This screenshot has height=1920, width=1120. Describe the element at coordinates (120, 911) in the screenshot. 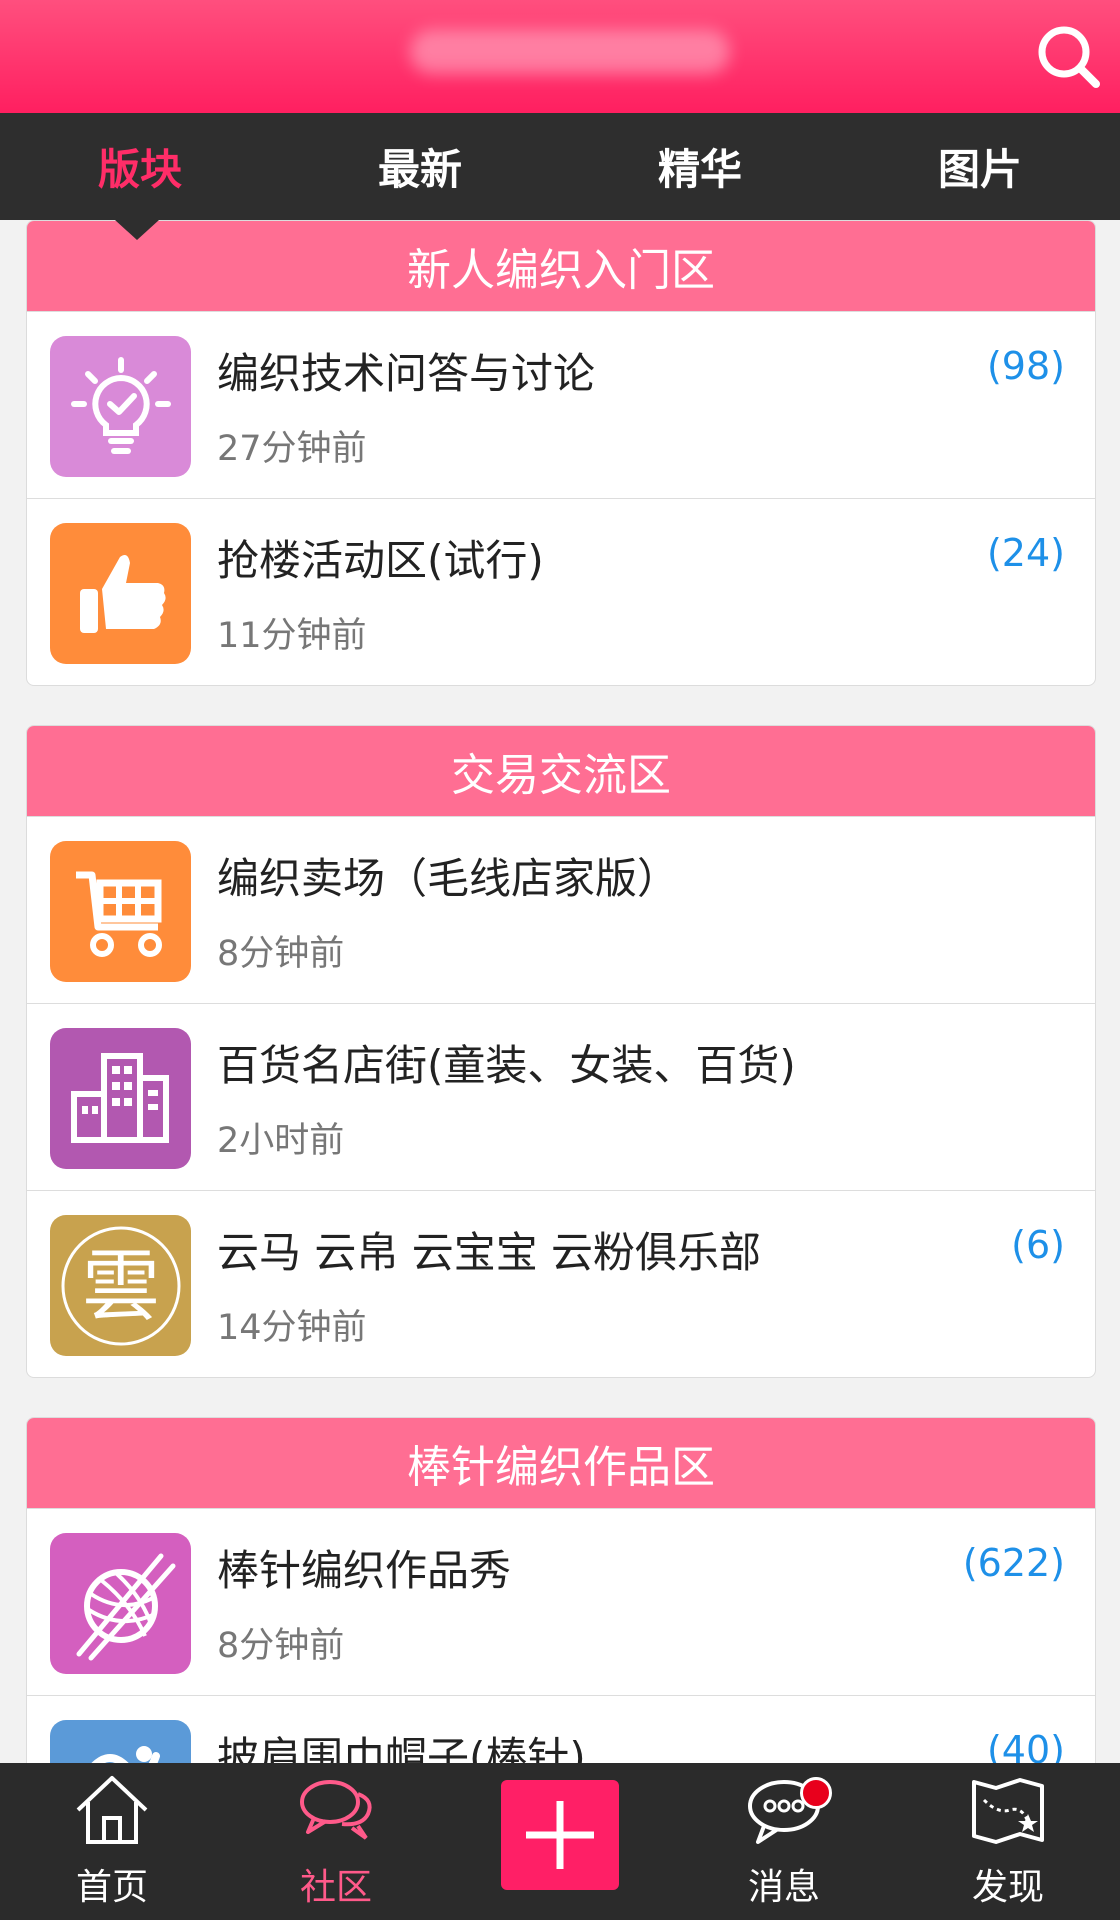

I see `shopping-cart-icon` at that location.